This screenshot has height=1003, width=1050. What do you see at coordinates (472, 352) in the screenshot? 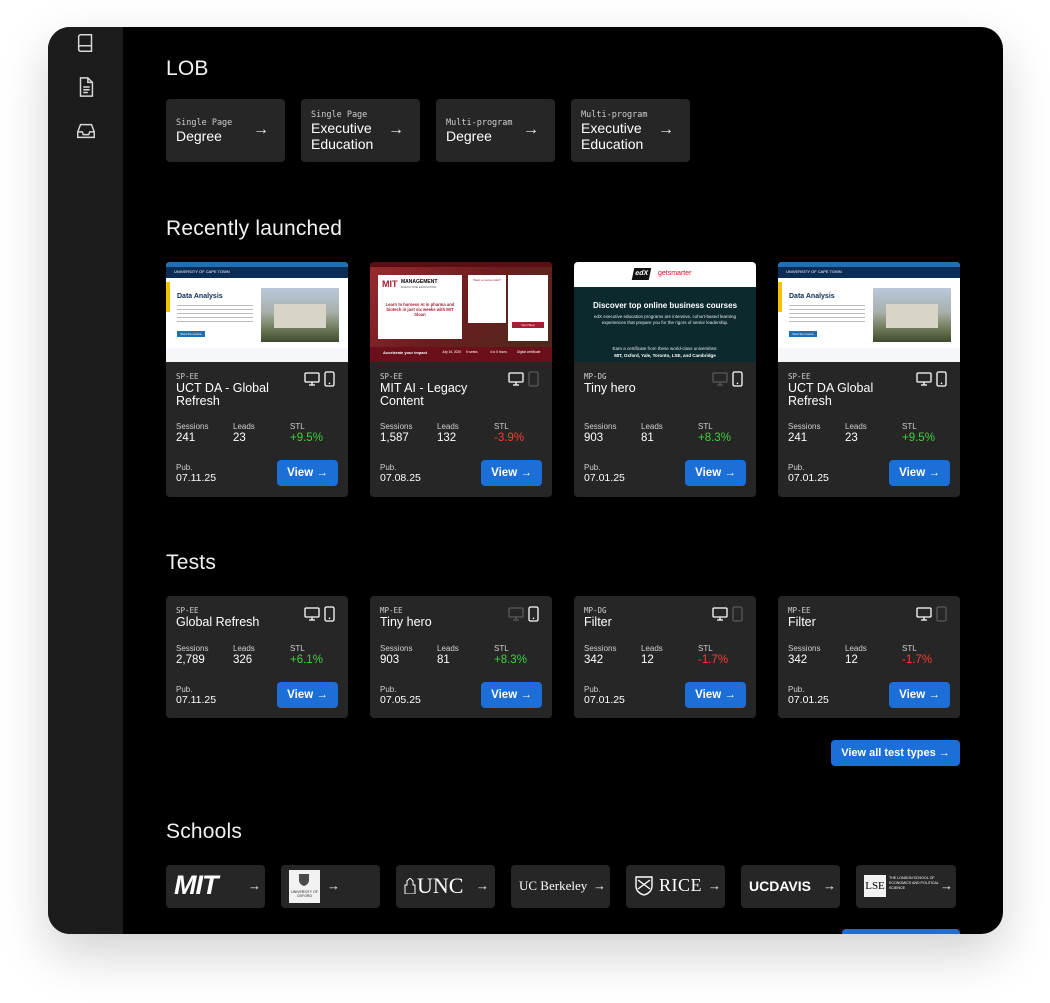
I see `thumb-weeks: 6 weeks` at bounding box center [472, 352].